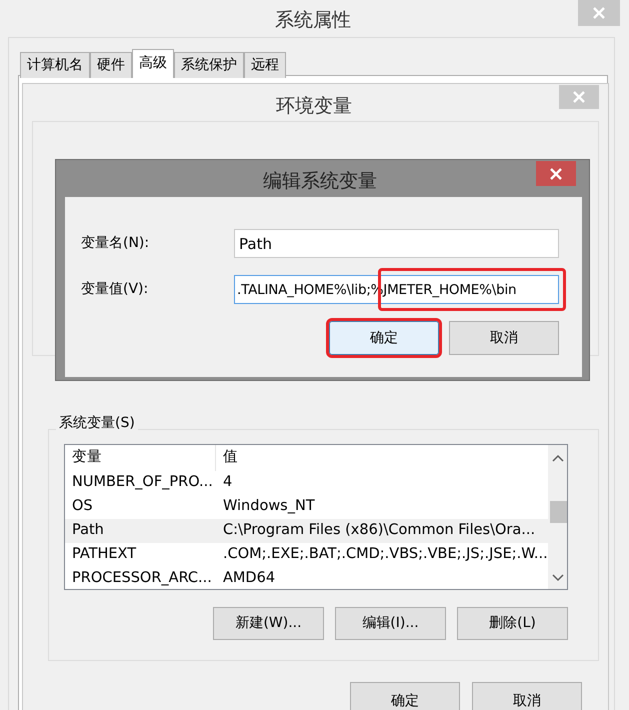 The height and width of the screenshot is (710, 629). I want to click on list-row: OS Windows_NT, so click(306, 507).